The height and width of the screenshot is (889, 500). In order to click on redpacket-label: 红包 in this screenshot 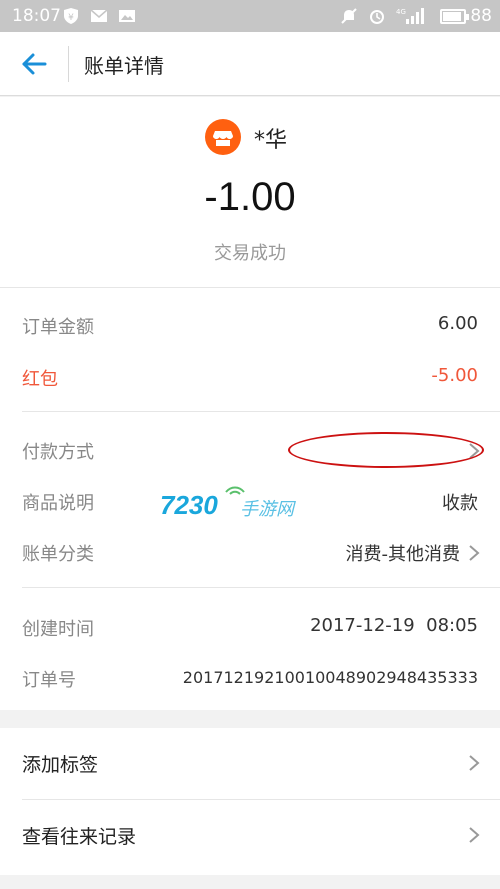, I will do `click(40, 379)`.